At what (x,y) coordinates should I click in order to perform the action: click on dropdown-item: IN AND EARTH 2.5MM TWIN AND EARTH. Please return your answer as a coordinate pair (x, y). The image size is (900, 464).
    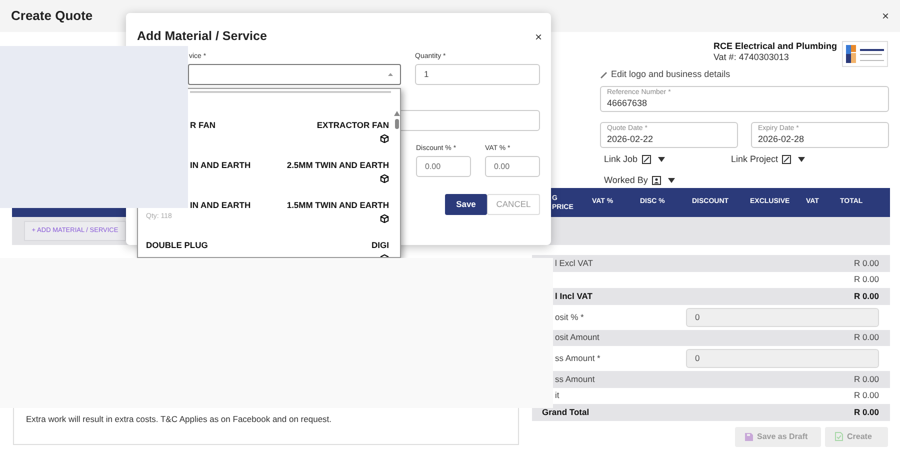
    Looking at the image, I should click on (267, 171).